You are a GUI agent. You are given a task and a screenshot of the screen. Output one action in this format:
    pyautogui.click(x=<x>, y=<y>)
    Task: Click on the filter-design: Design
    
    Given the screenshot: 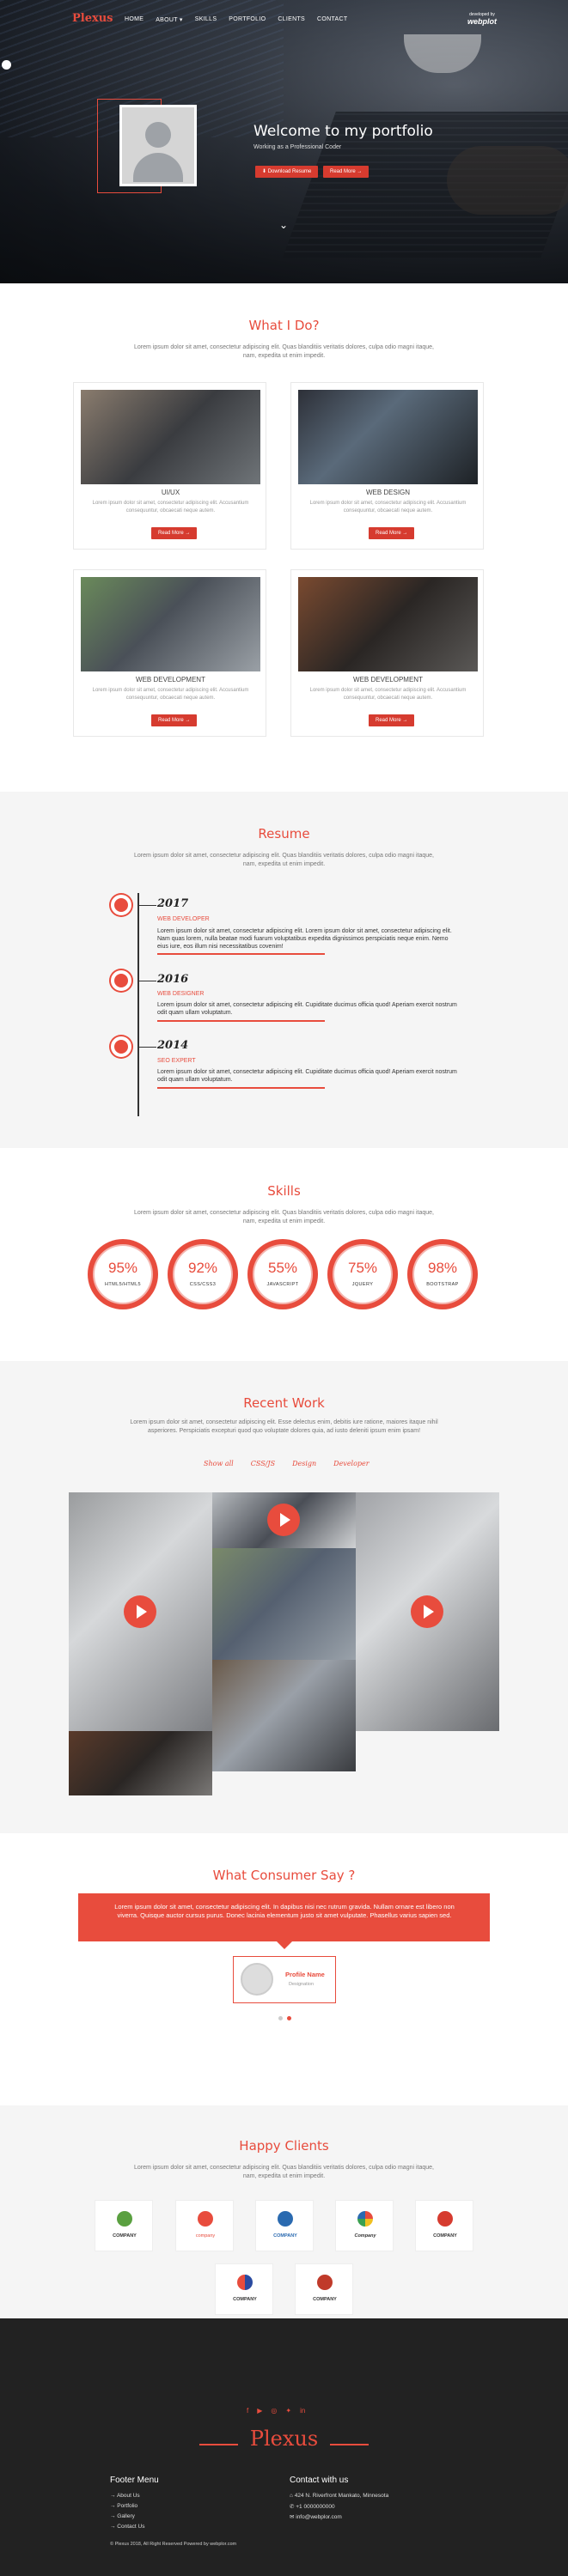 What is the action you would take?
    pyautogui.click(x=304, y=1463)
    